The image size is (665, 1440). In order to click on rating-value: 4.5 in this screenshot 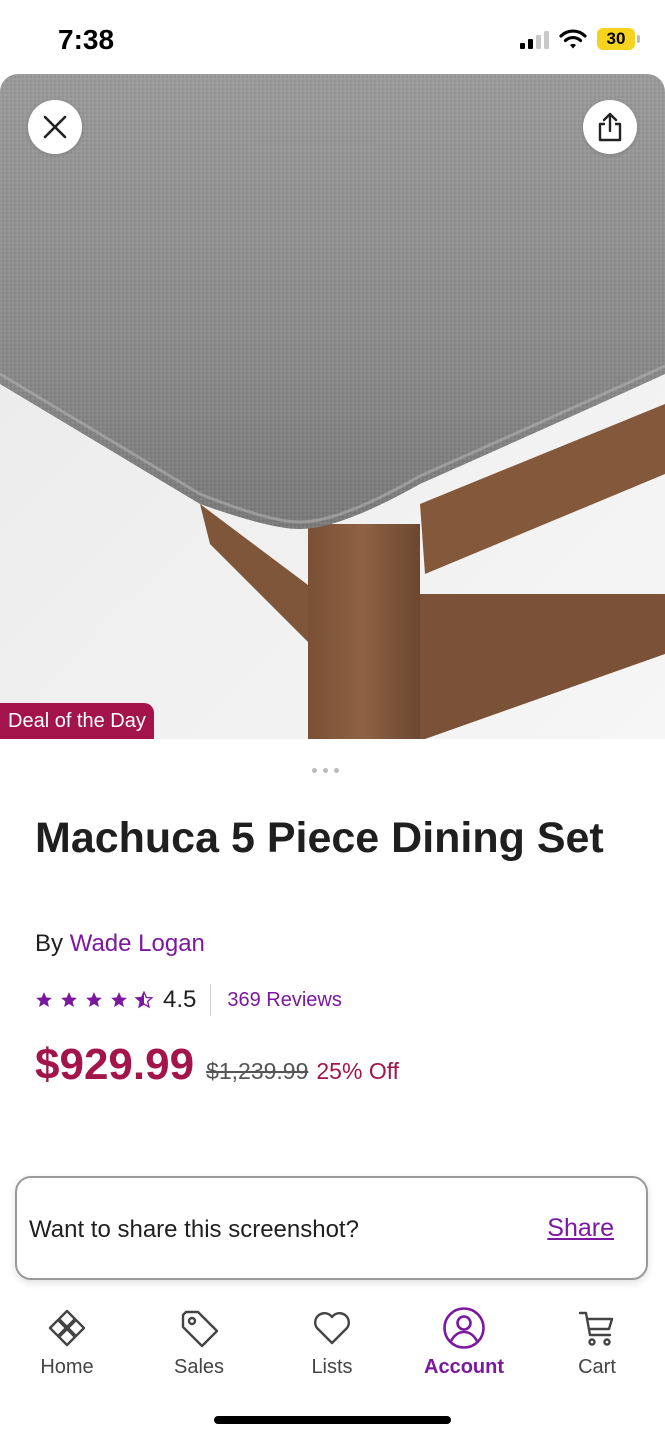, I will do `click(180, 999)`.